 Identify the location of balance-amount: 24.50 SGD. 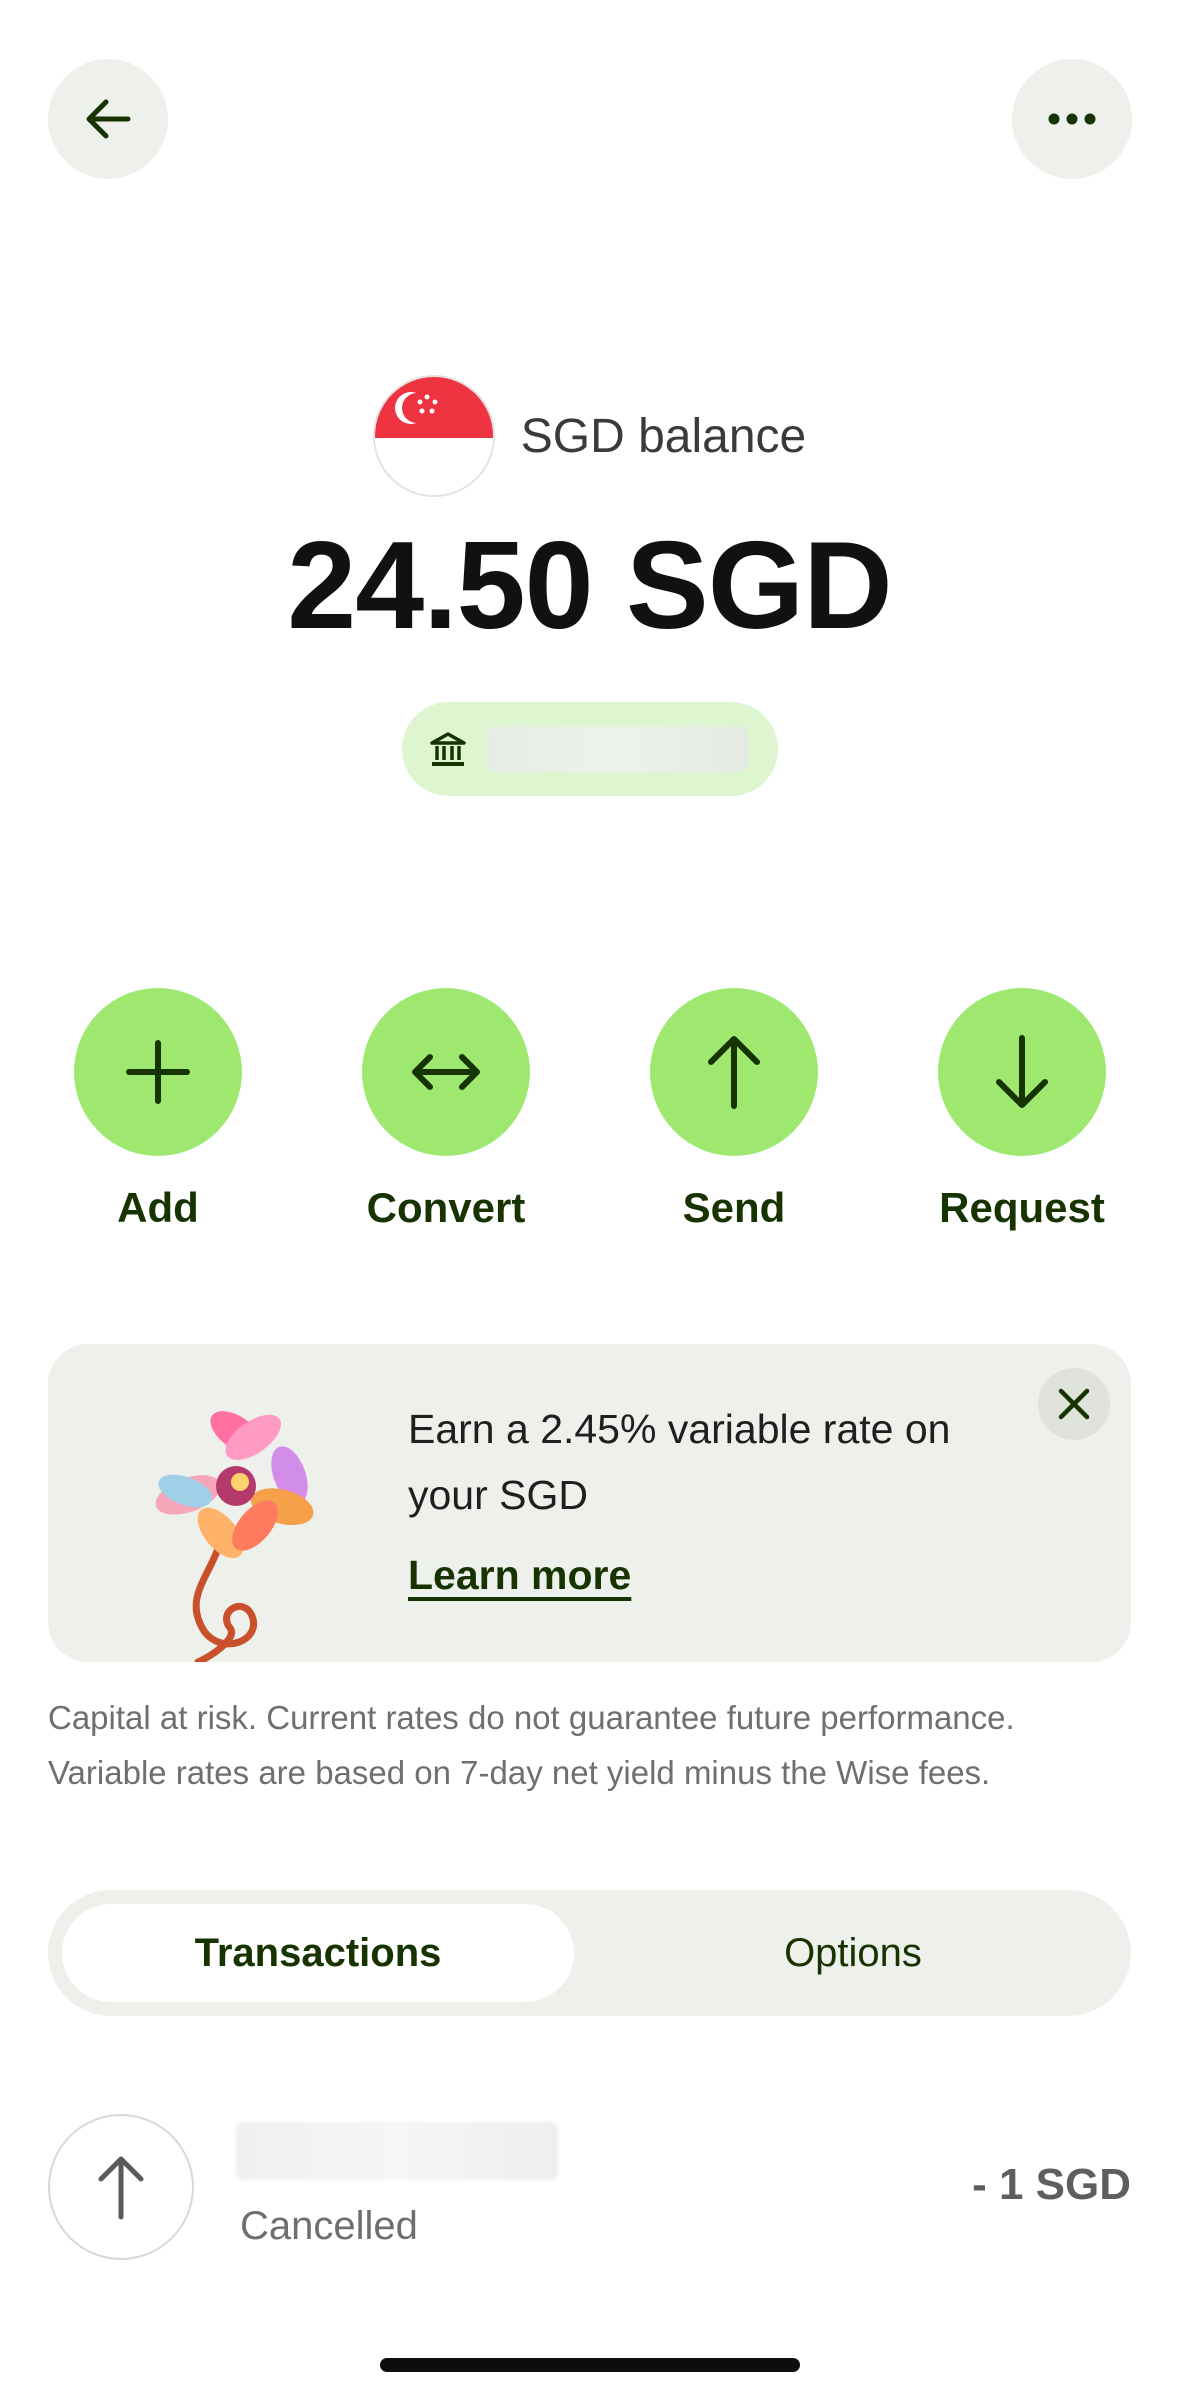
(589, 586).